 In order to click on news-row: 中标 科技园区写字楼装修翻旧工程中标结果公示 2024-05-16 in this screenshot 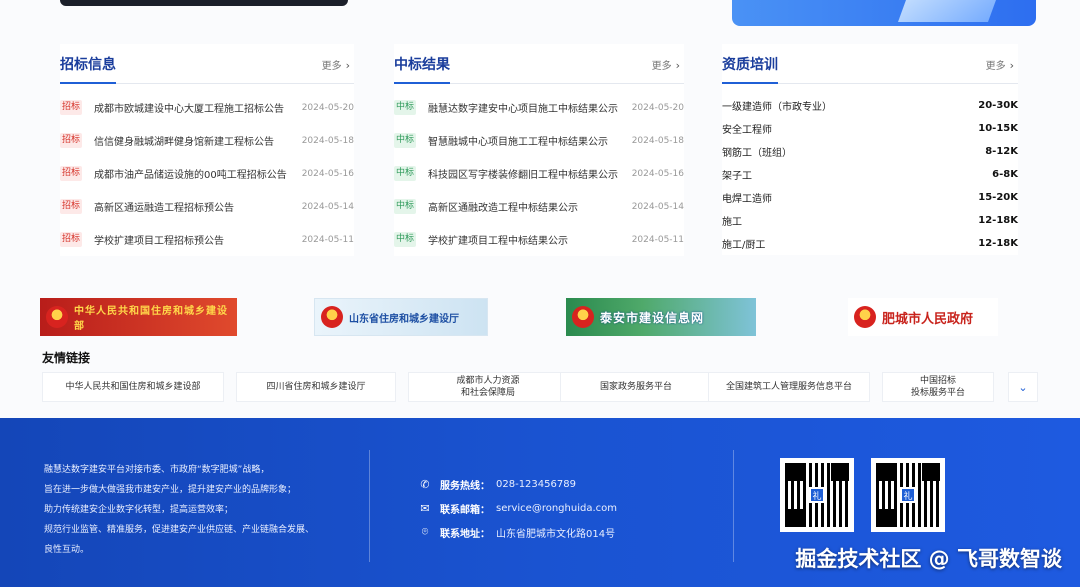, I will do `click(539, 173)`.